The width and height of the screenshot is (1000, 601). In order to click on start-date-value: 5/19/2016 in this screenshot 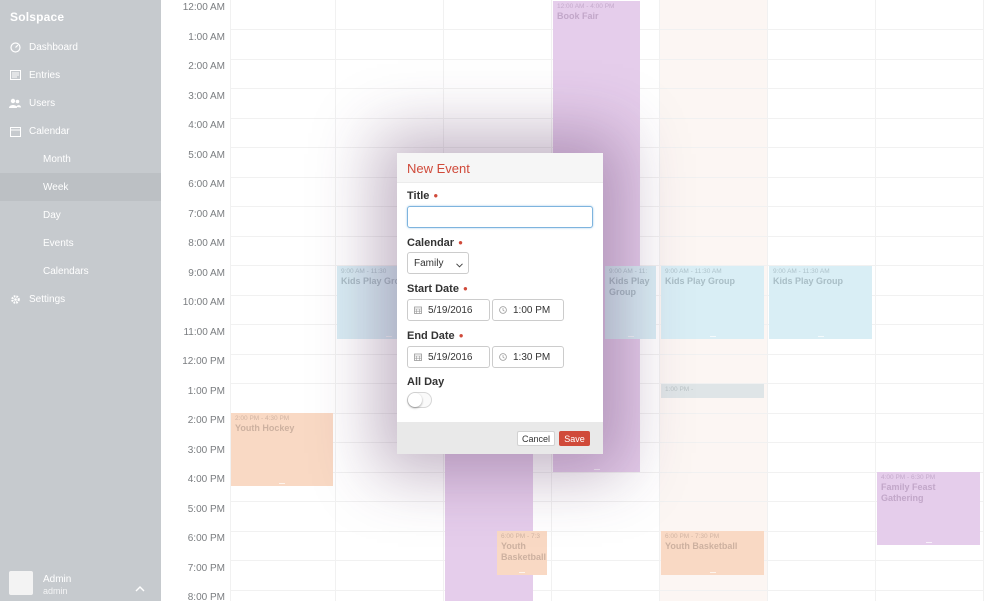, I will do `click(450, 310)`.